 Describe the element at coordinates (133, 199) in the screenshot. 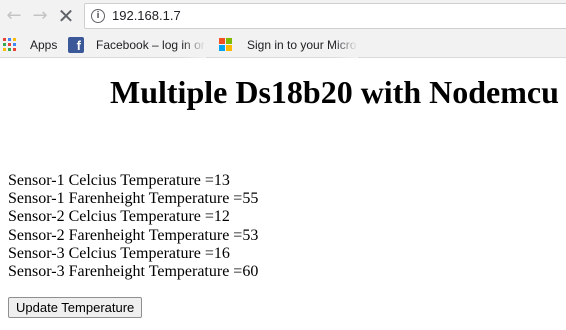

I see `sensor-reading: Sensor-1 Farenheight Temperature =55` at that location.